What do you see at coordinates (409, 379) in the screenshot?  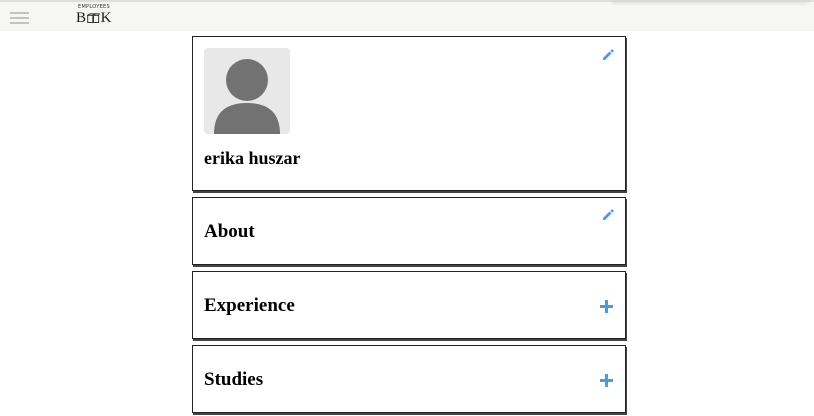 I see `studies-card: Studies` at bounding box center [409, 379].